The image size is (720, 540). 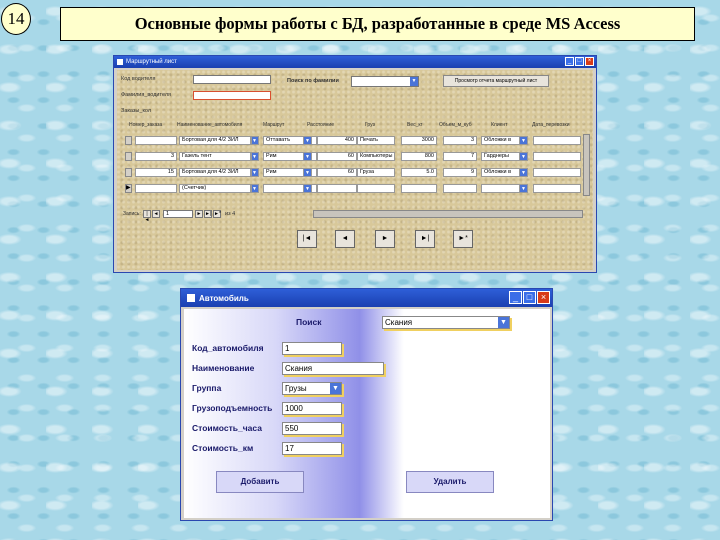 What do you see at coordinates (586, 165) in the screenshot?
I see `vertical-scrollbar` at bounding box center [586, 165].